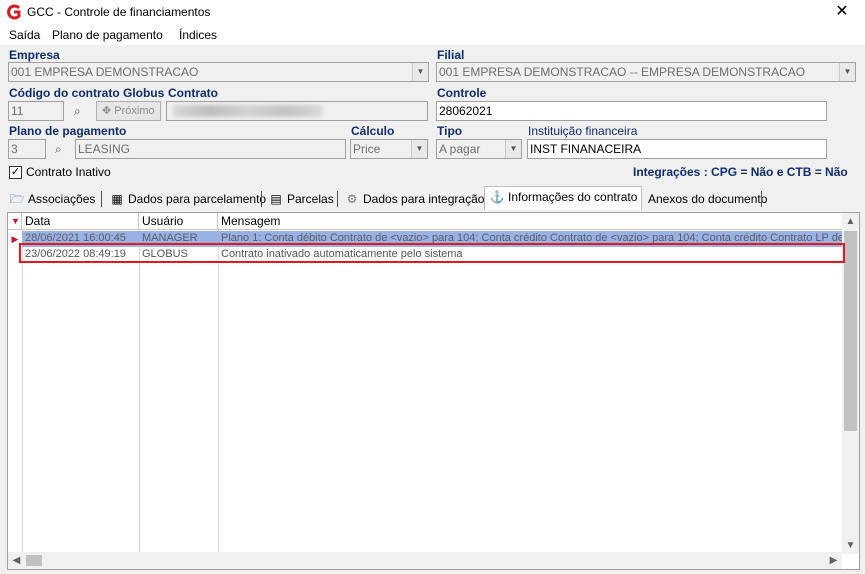 The image size is (865, 574). Describe the element at coordinates (15, 172) in the screenshot. I see `contrato-inativo-checkbox: ✓` at that location.